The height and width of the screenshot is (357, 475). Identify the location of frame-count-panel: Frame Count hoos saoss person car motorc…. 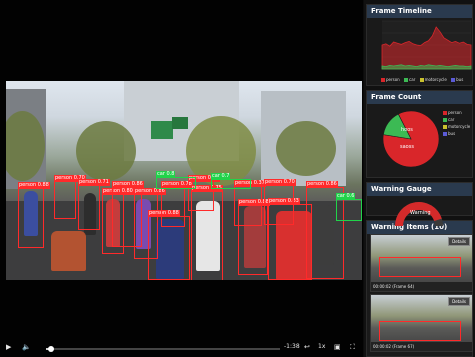
(419, 134).